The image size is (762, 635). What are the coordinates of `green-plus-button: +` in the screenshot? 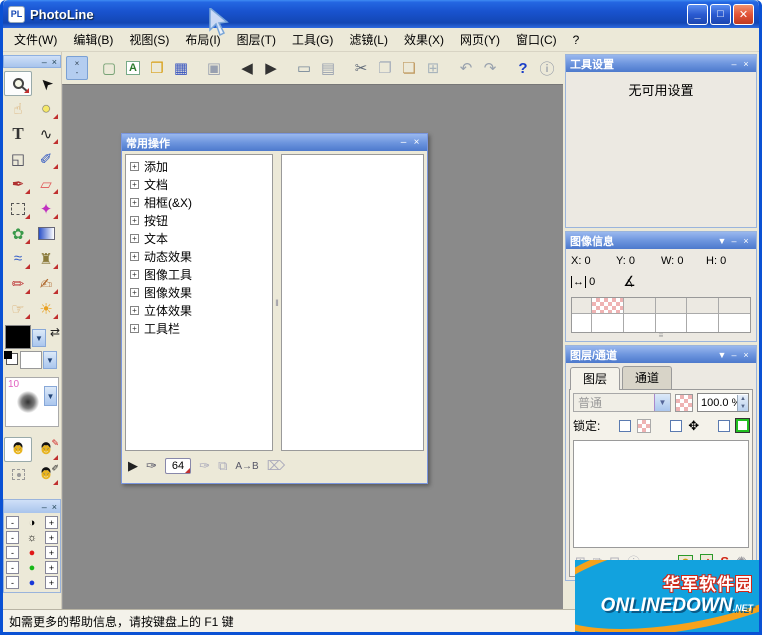 It's located at (51, 567).